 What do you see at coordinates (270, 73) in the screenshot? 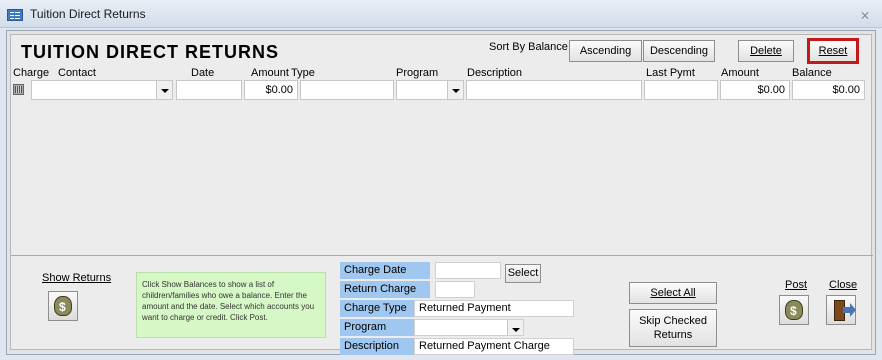
I see `column-header-amount: Amount` at bounding box center [270, 73].